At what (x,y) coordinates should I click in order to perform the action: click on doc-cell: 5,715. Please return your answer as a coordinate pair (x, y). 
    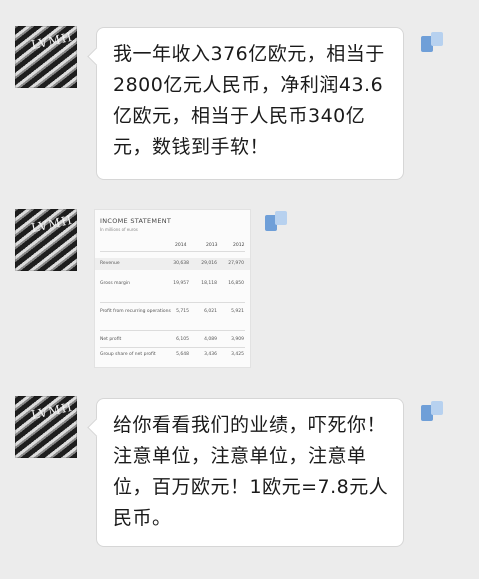
    Looking at the image, I should click on (182, 311).